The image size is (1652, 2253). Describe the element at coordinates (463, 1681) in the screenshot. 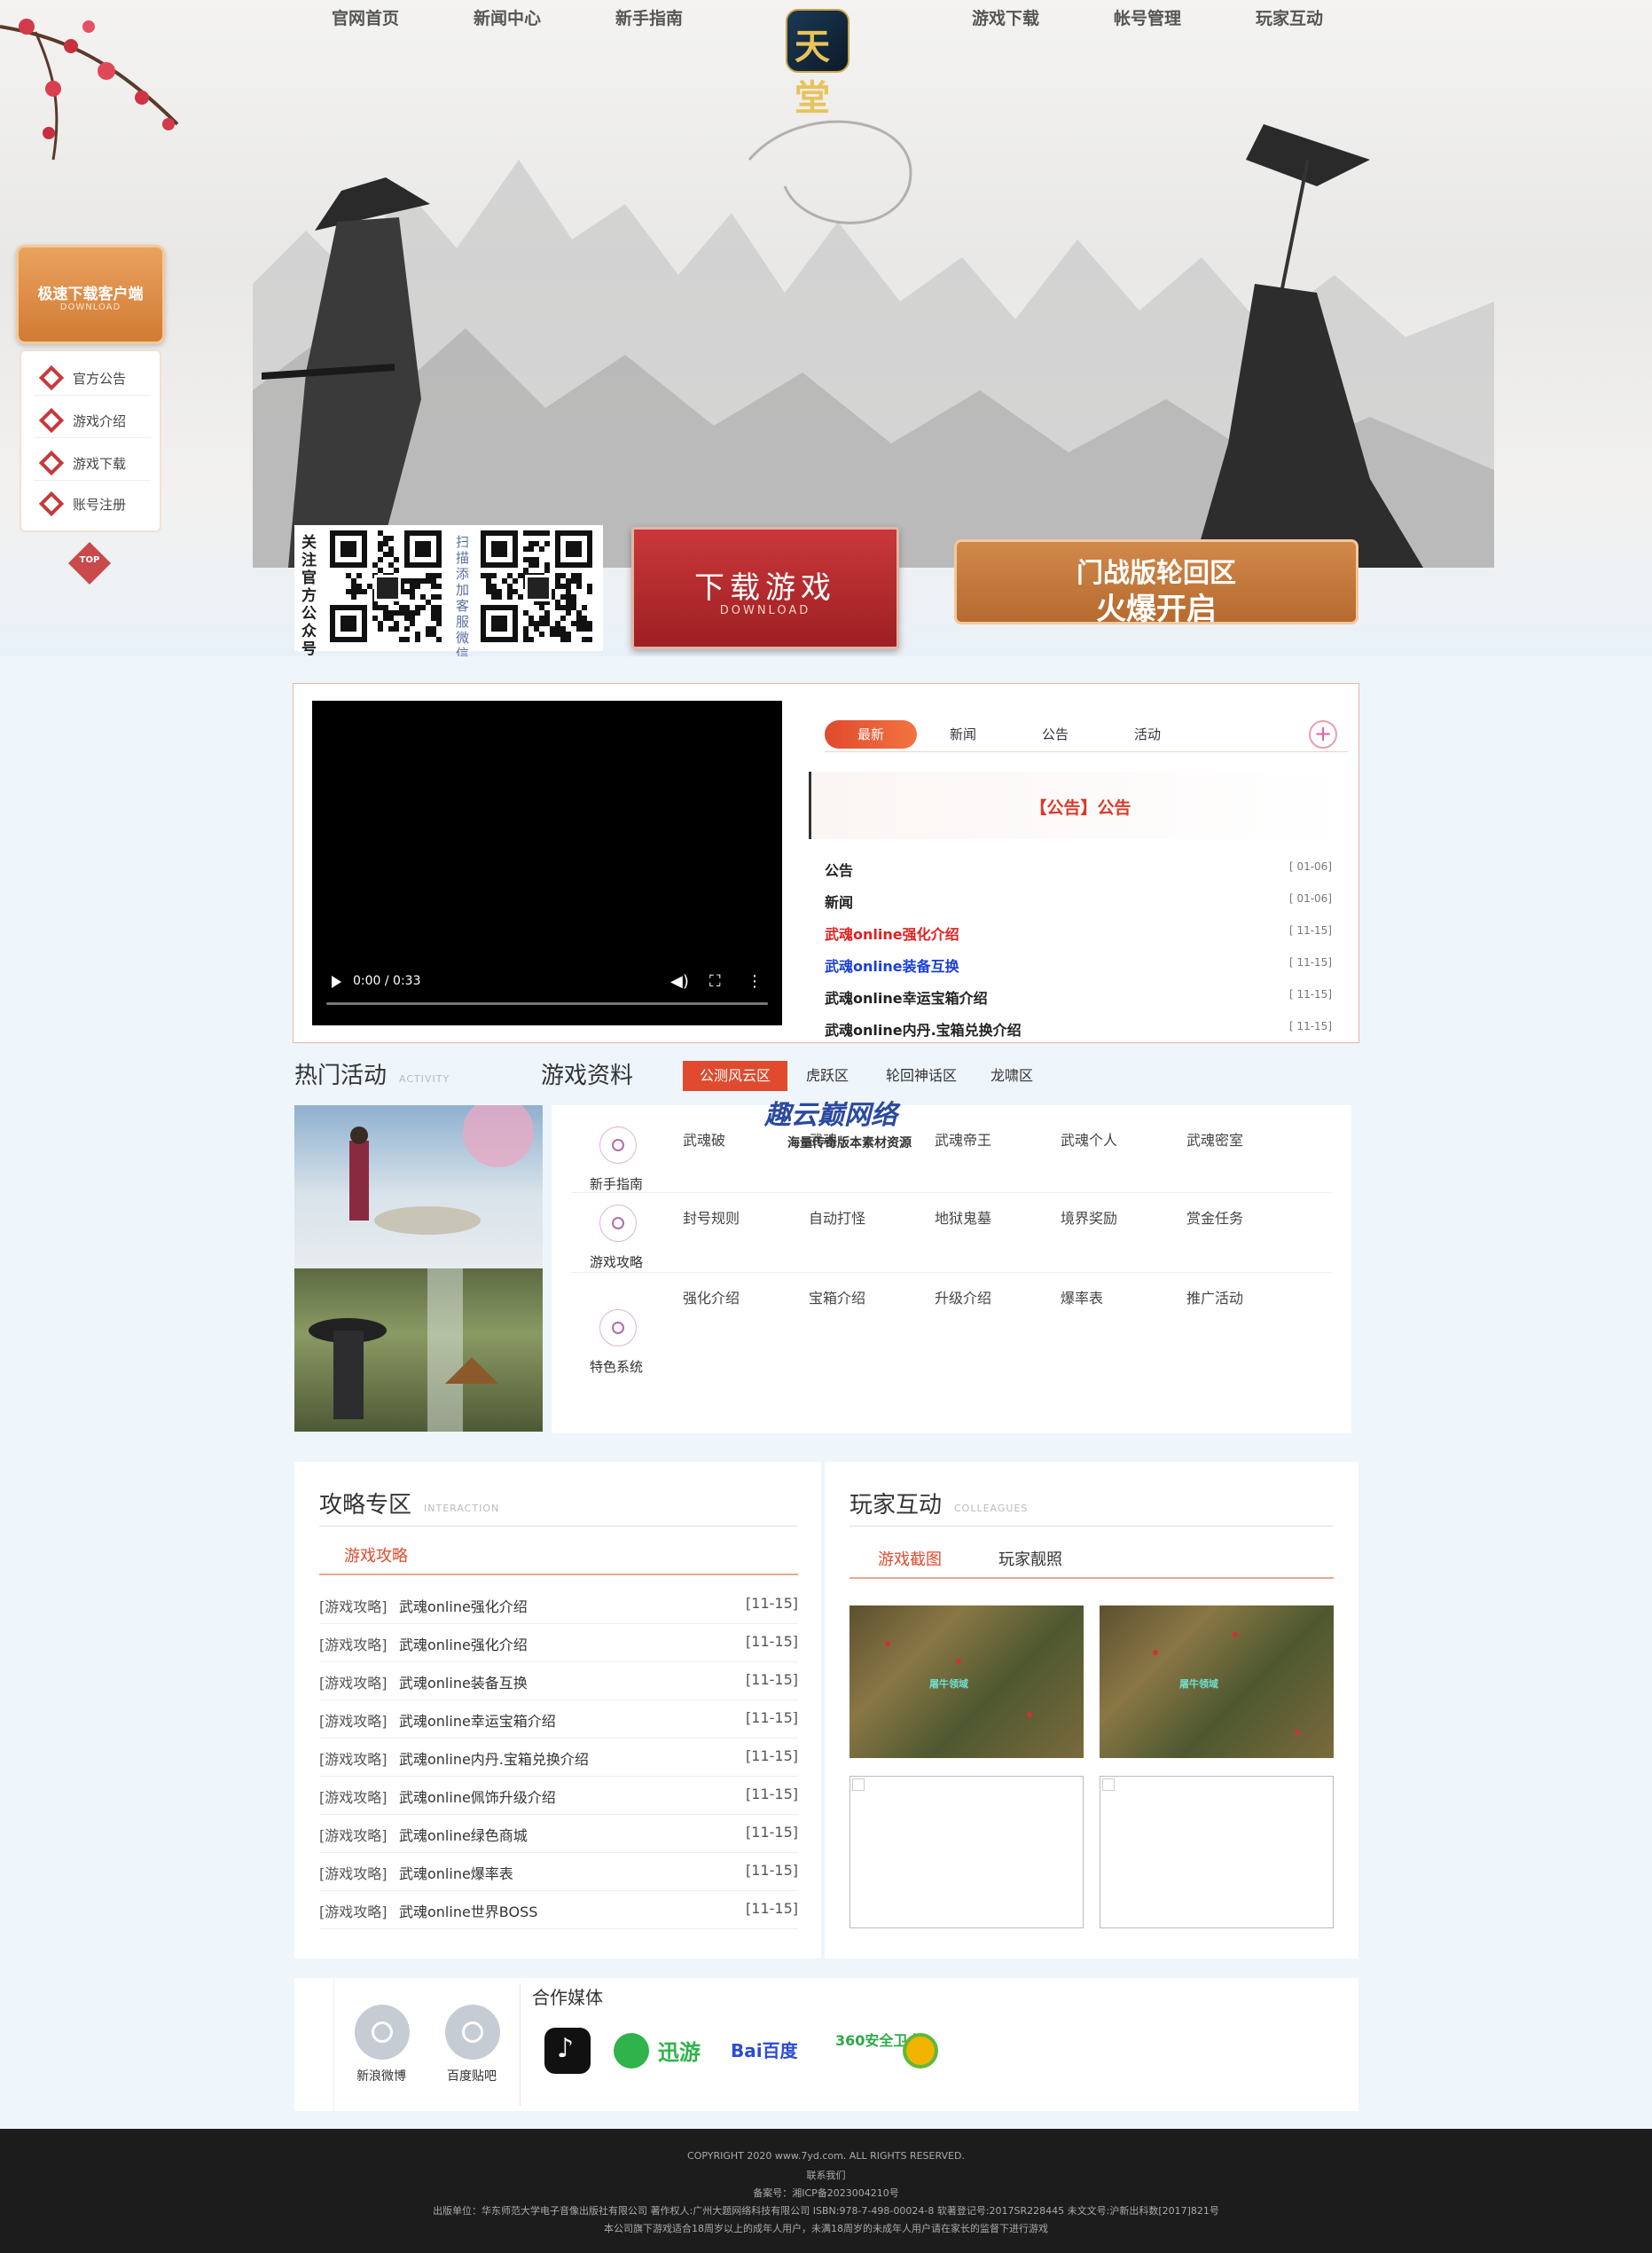

I see `strategy-row-title: 武魂online装备互换` at that location.